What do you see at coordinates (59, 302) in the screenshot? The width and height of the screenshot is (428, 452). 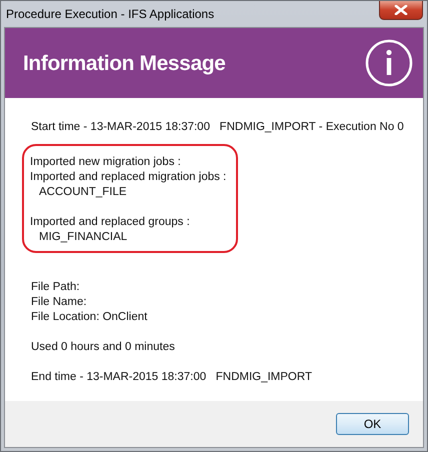 I see `message-line: File Name:` at bounding box center [59, 302].